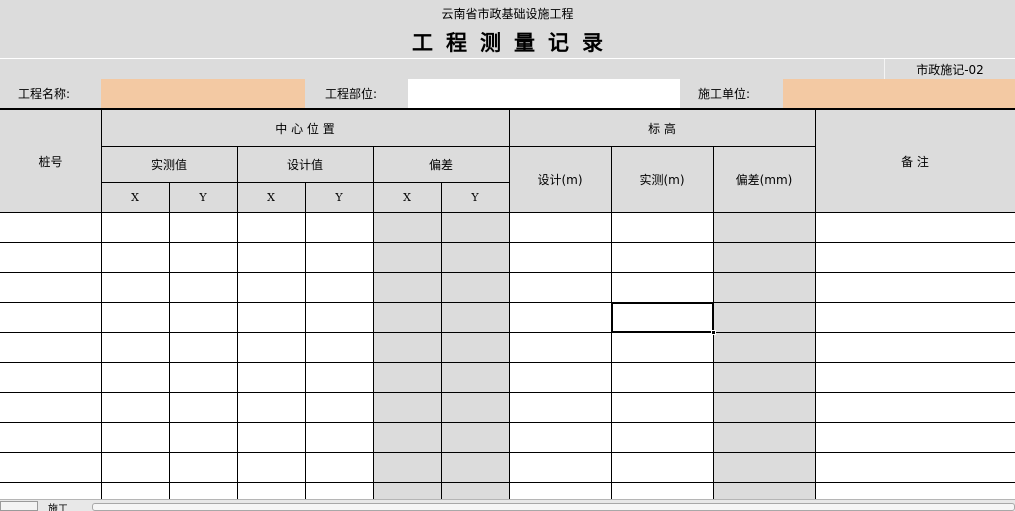 This screenshot has width=1015, height=511. Describe the element at coordinates (19, 506) in the screenshot. I see `tab-scroll-buttons` at that location.